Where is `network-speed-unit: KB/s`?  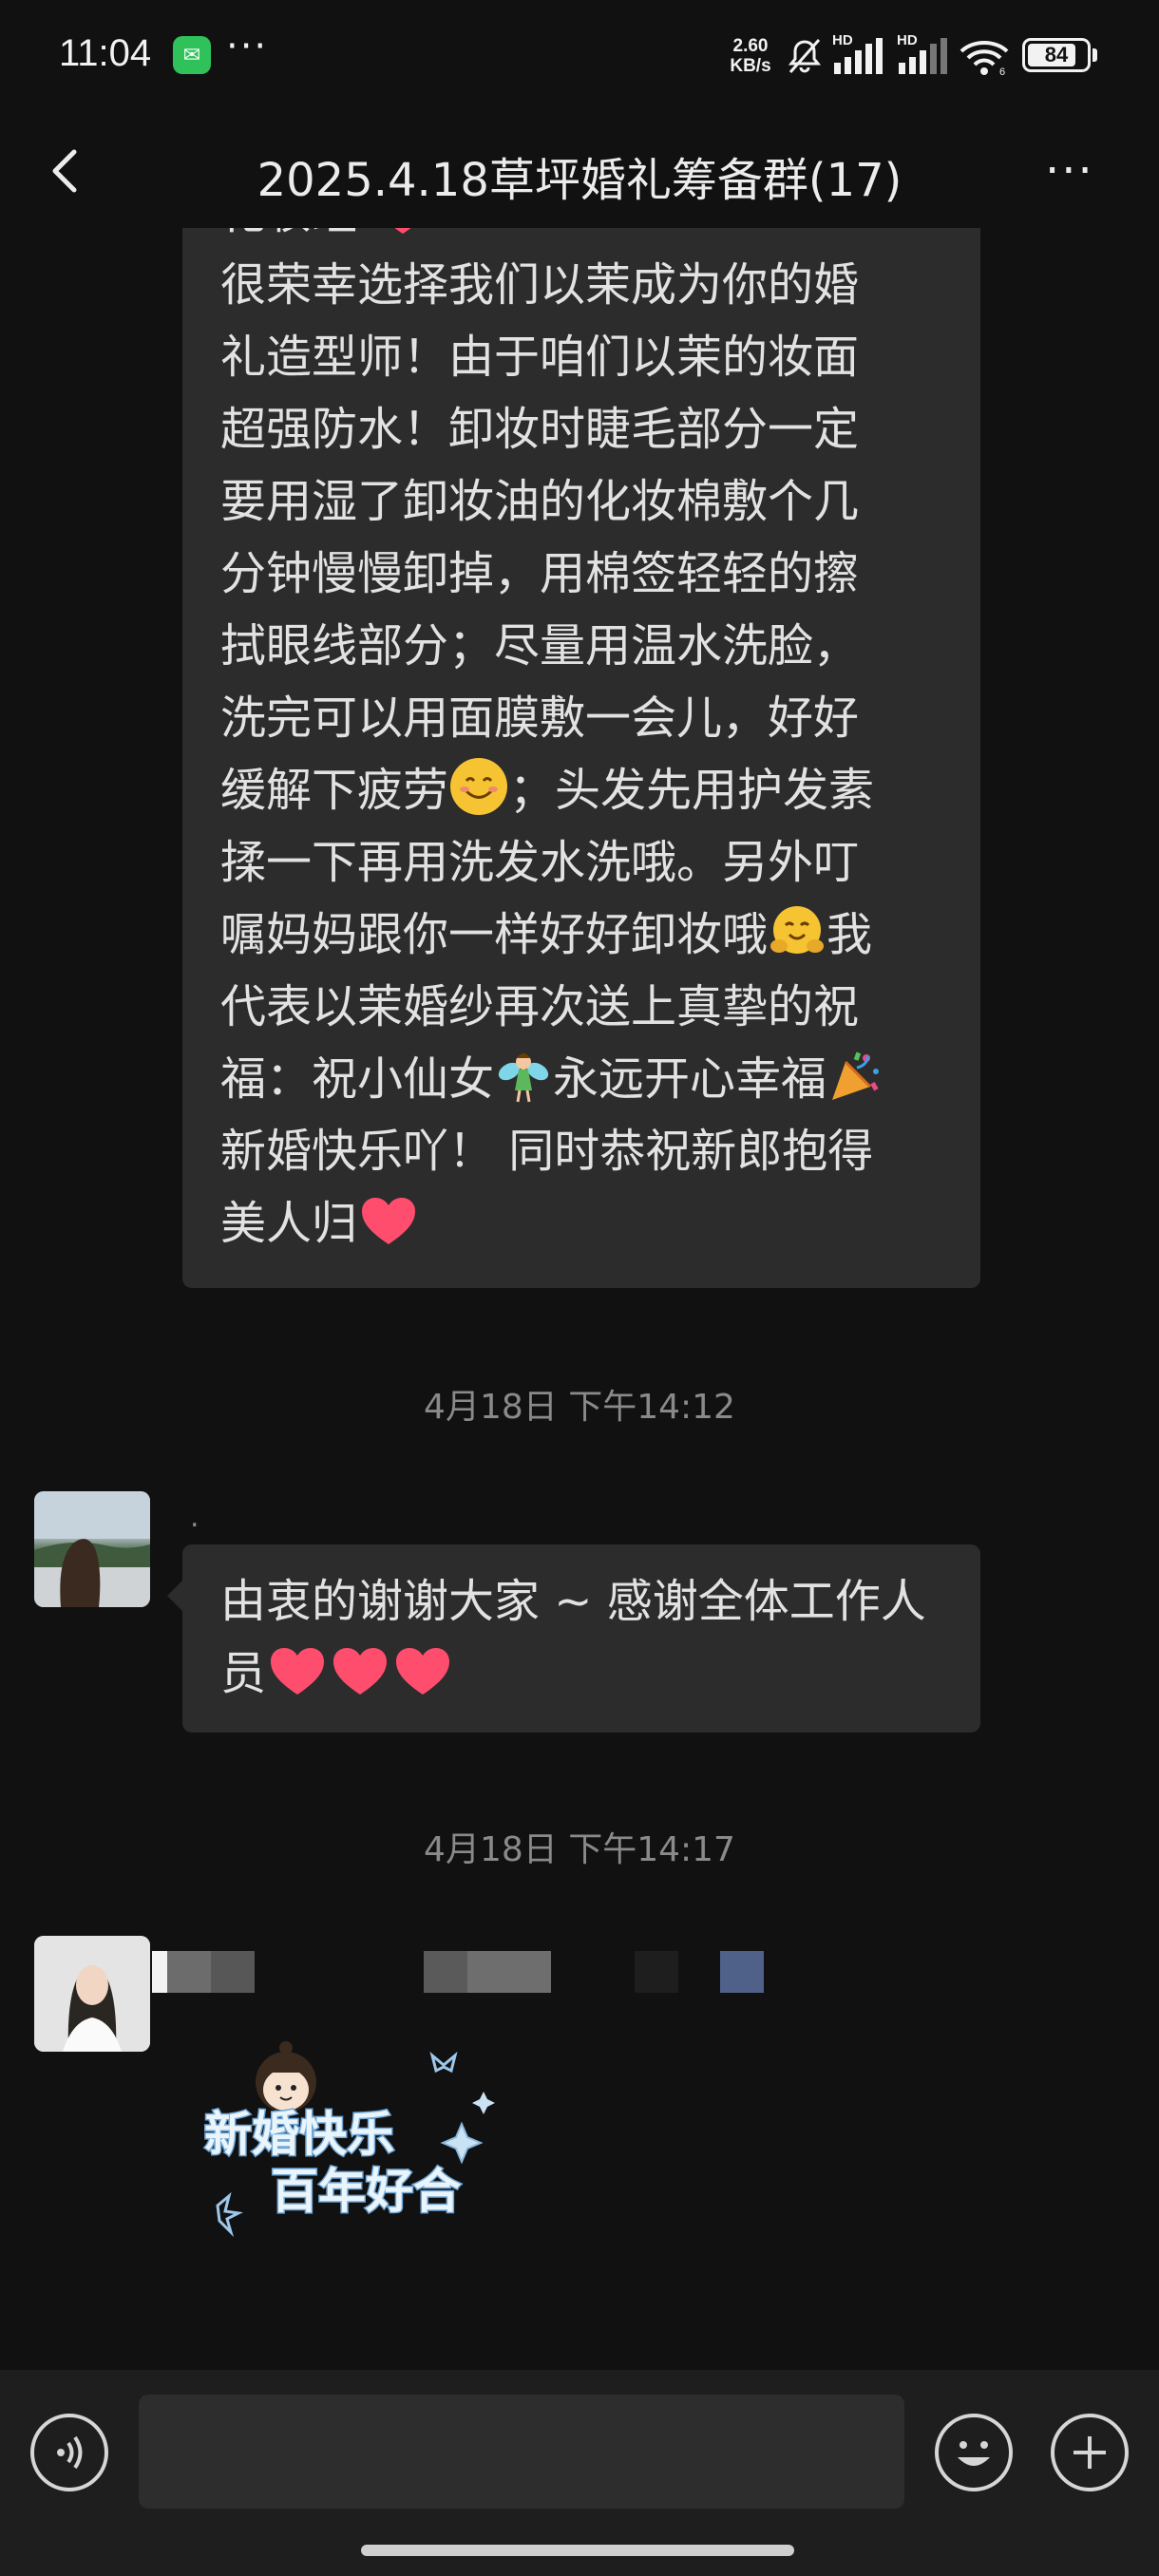
network-speed-unit: KB/s is located at coordinates (750, 66).